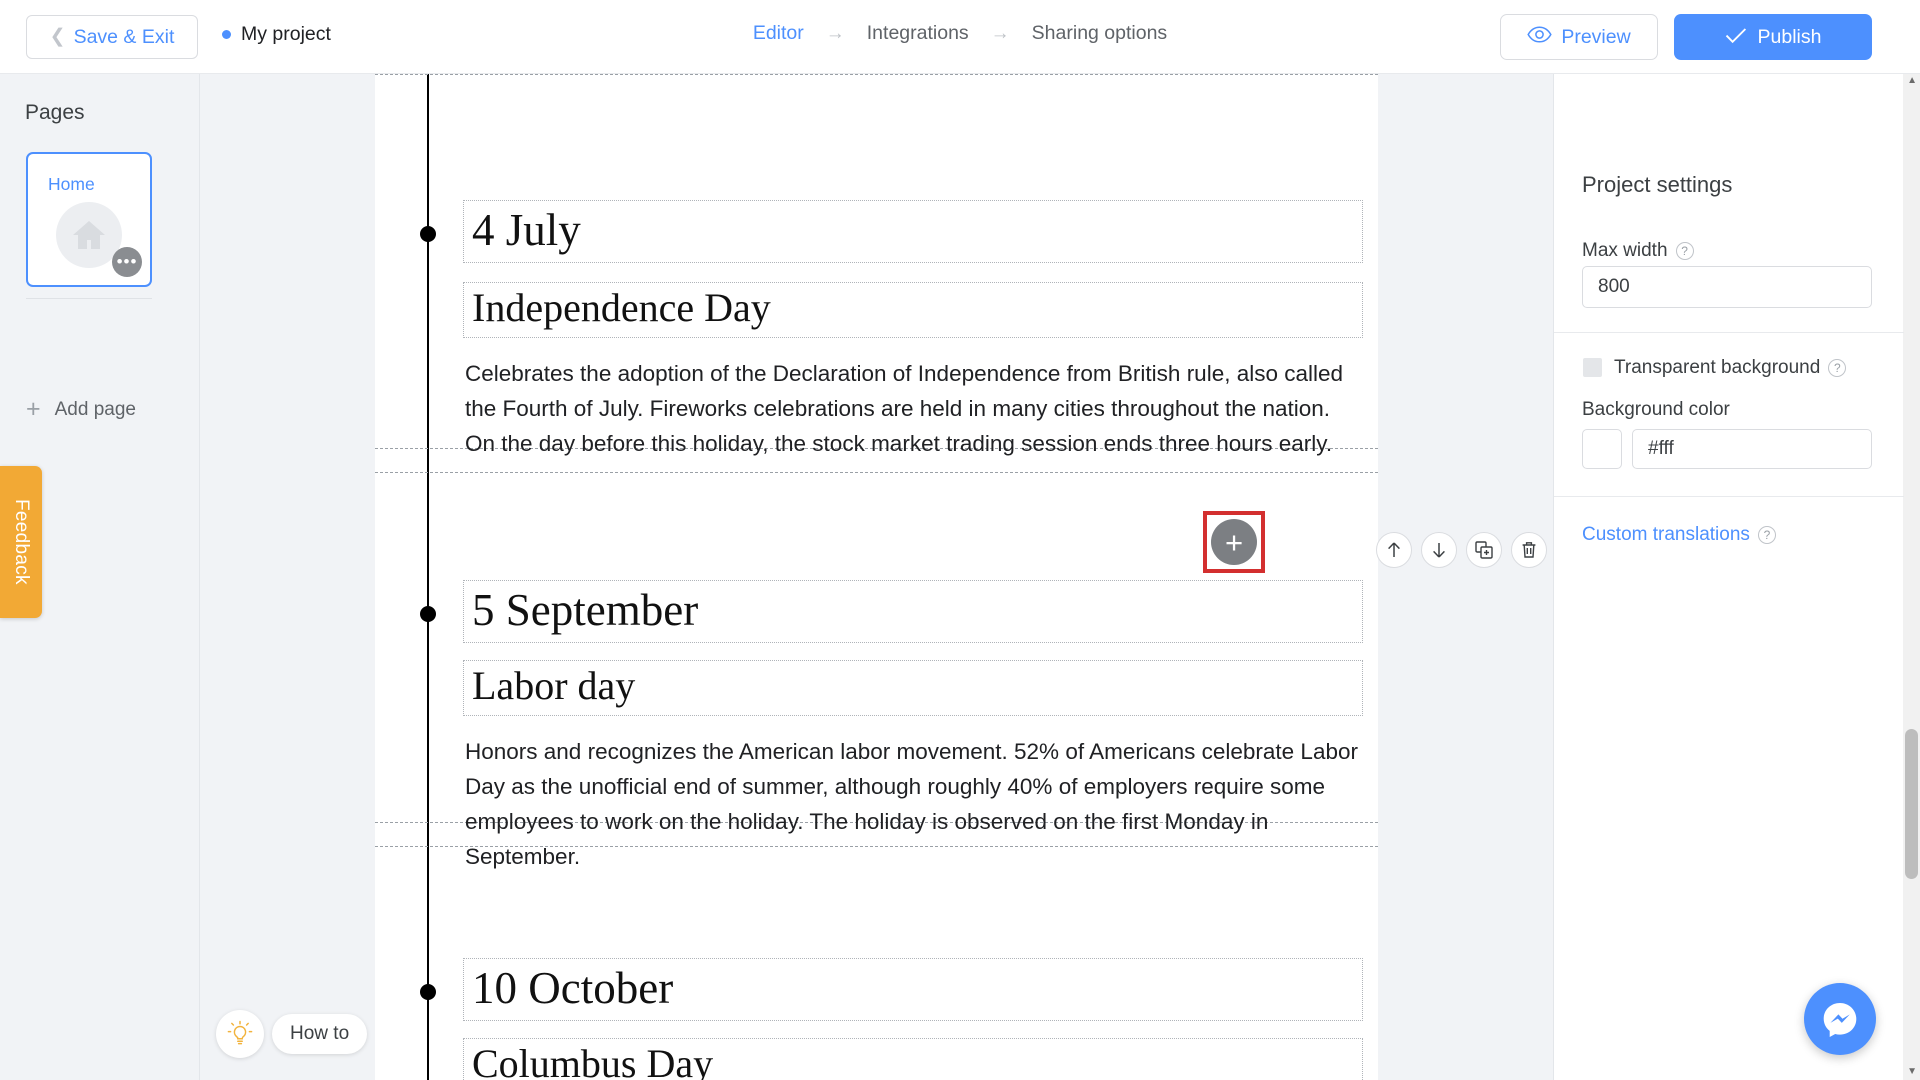 The width and height of the screenshot is (1920, 1080). I want to click on add-block-button: +, so click(1234, 542).